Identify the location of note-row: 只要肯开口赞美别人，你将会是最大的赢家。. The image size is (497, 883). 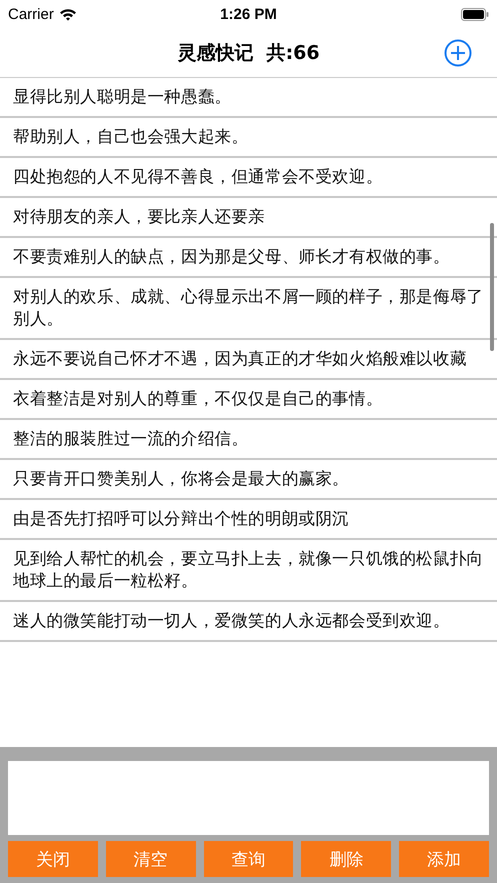
(248, 480).